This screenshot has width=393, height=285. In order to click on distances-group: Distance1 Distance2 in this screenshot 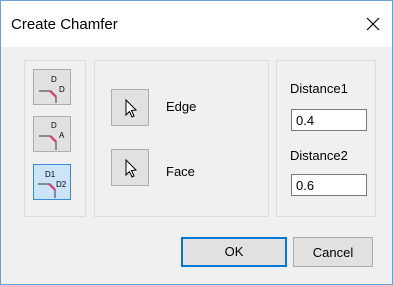, I will do `click(326, 138)`.